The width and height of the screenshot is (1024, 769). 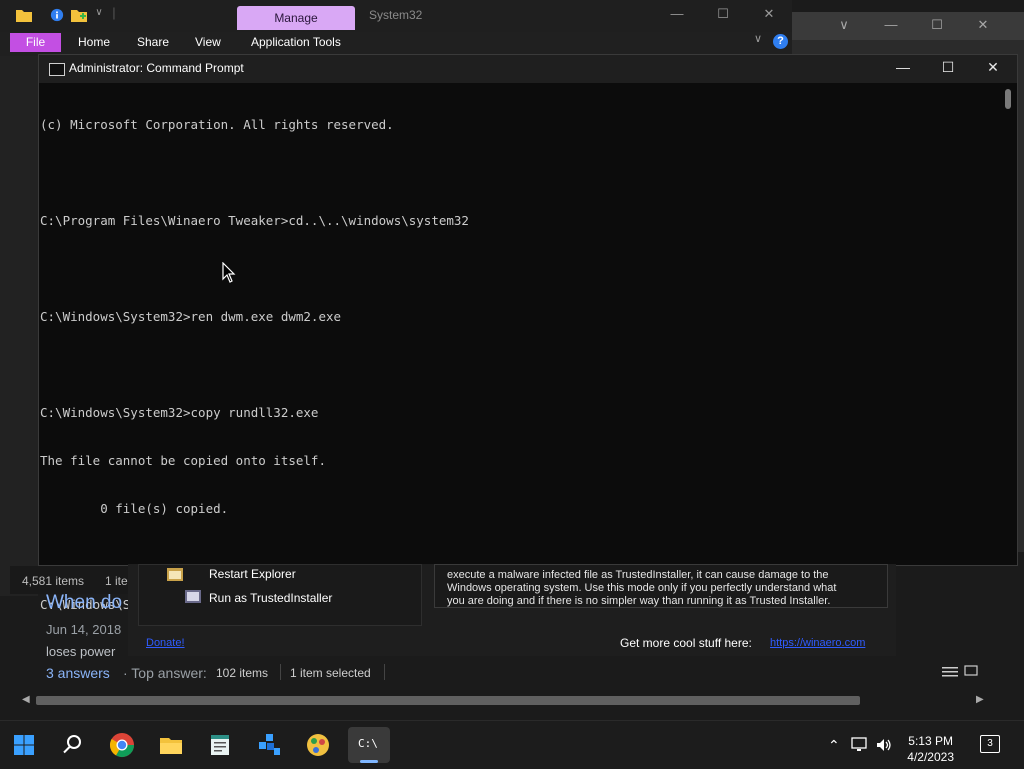 What do you see at coordinates (758, 38) in the screenshot?
I see `ribbon-expand-icon: ∨` at bounding box center [758, 38].